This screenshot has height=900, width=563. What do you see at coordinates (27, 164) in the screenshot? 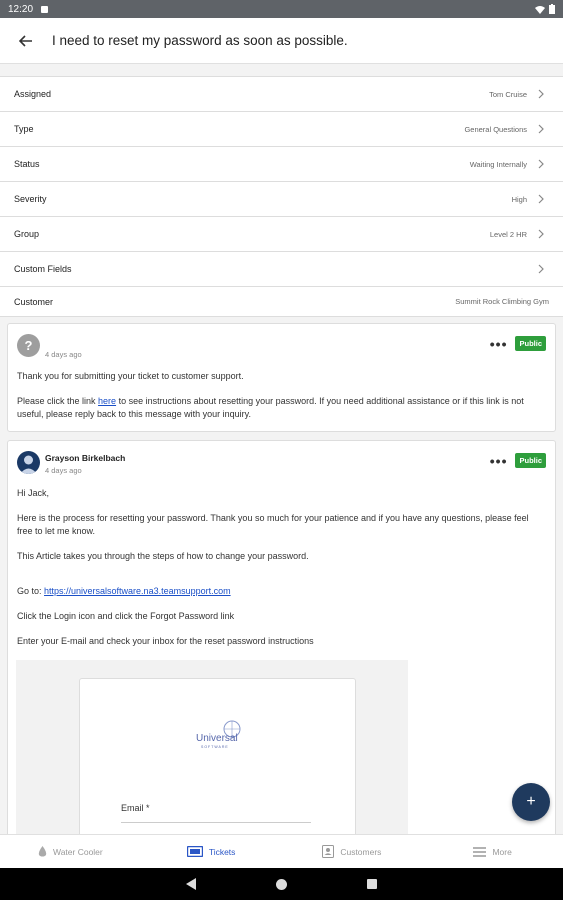
I see `prop-label: Status` at bounding box center [27, 164].